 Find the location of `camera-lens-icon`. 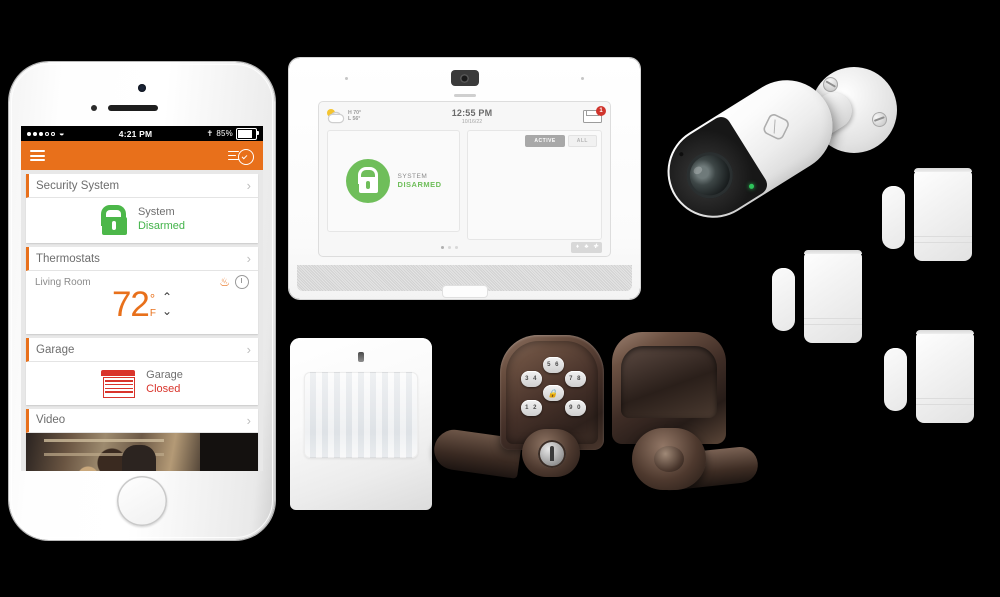

camera-lens-icon is located at coordinates (710, 175).